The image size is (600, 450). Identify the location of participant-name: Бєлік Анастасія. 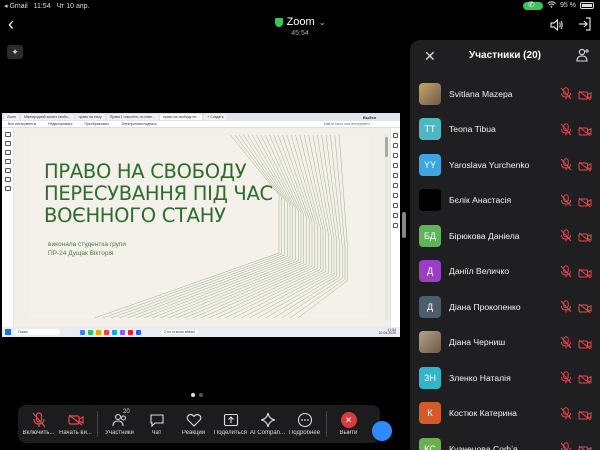
(480, 200).